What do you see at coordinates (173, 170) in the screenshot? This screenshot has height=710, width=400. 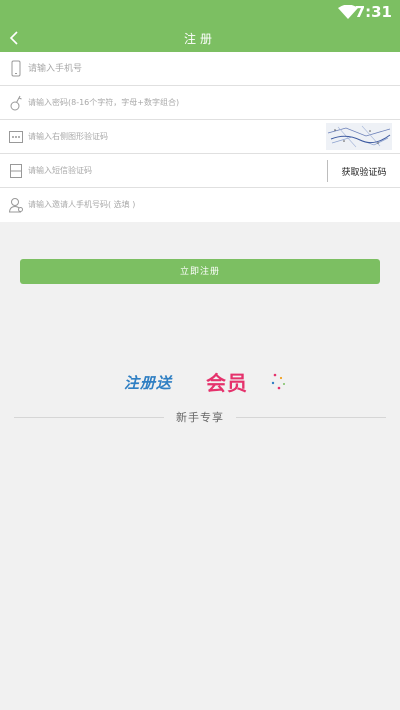 I see `sms-code-input` at bounding box center [173, 170].